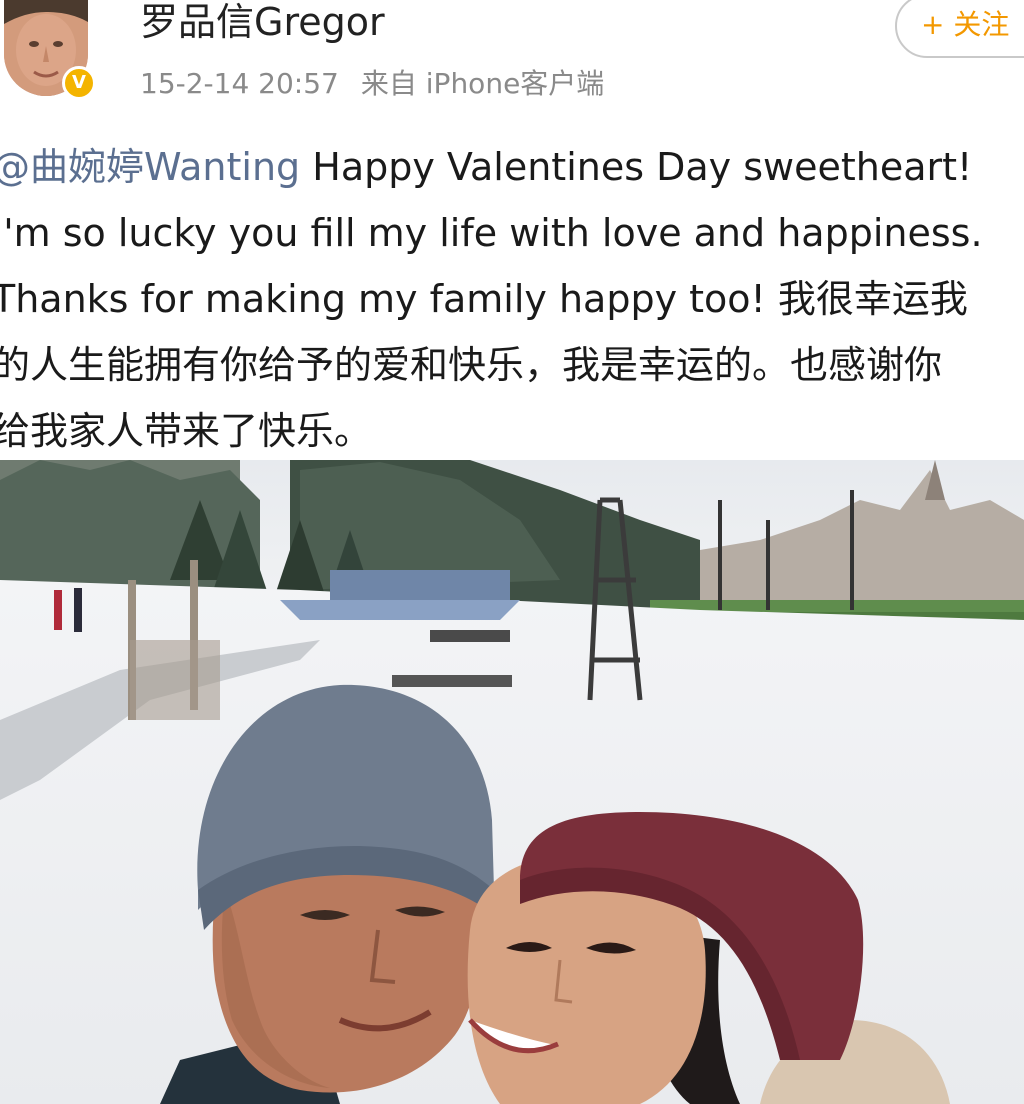  Describe the element at coordinates (959, 29) in the screenshot. I see `follow-button: + 关注` at that location.